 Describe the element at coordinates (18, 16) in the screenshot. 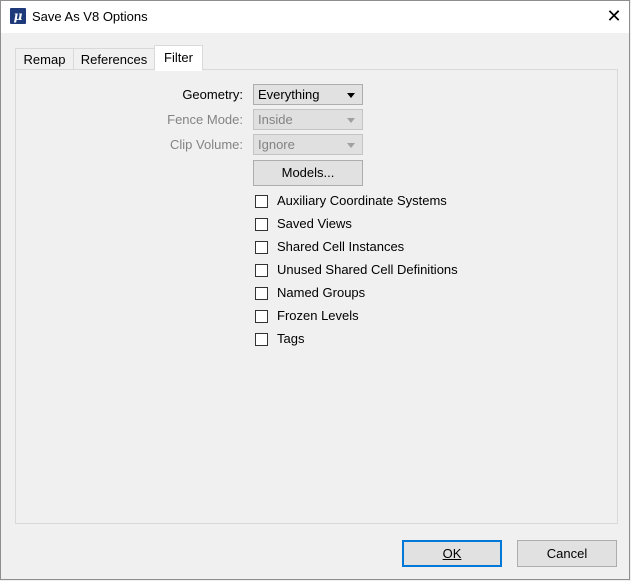

I see `microstation-app-icon: μ` at that location.